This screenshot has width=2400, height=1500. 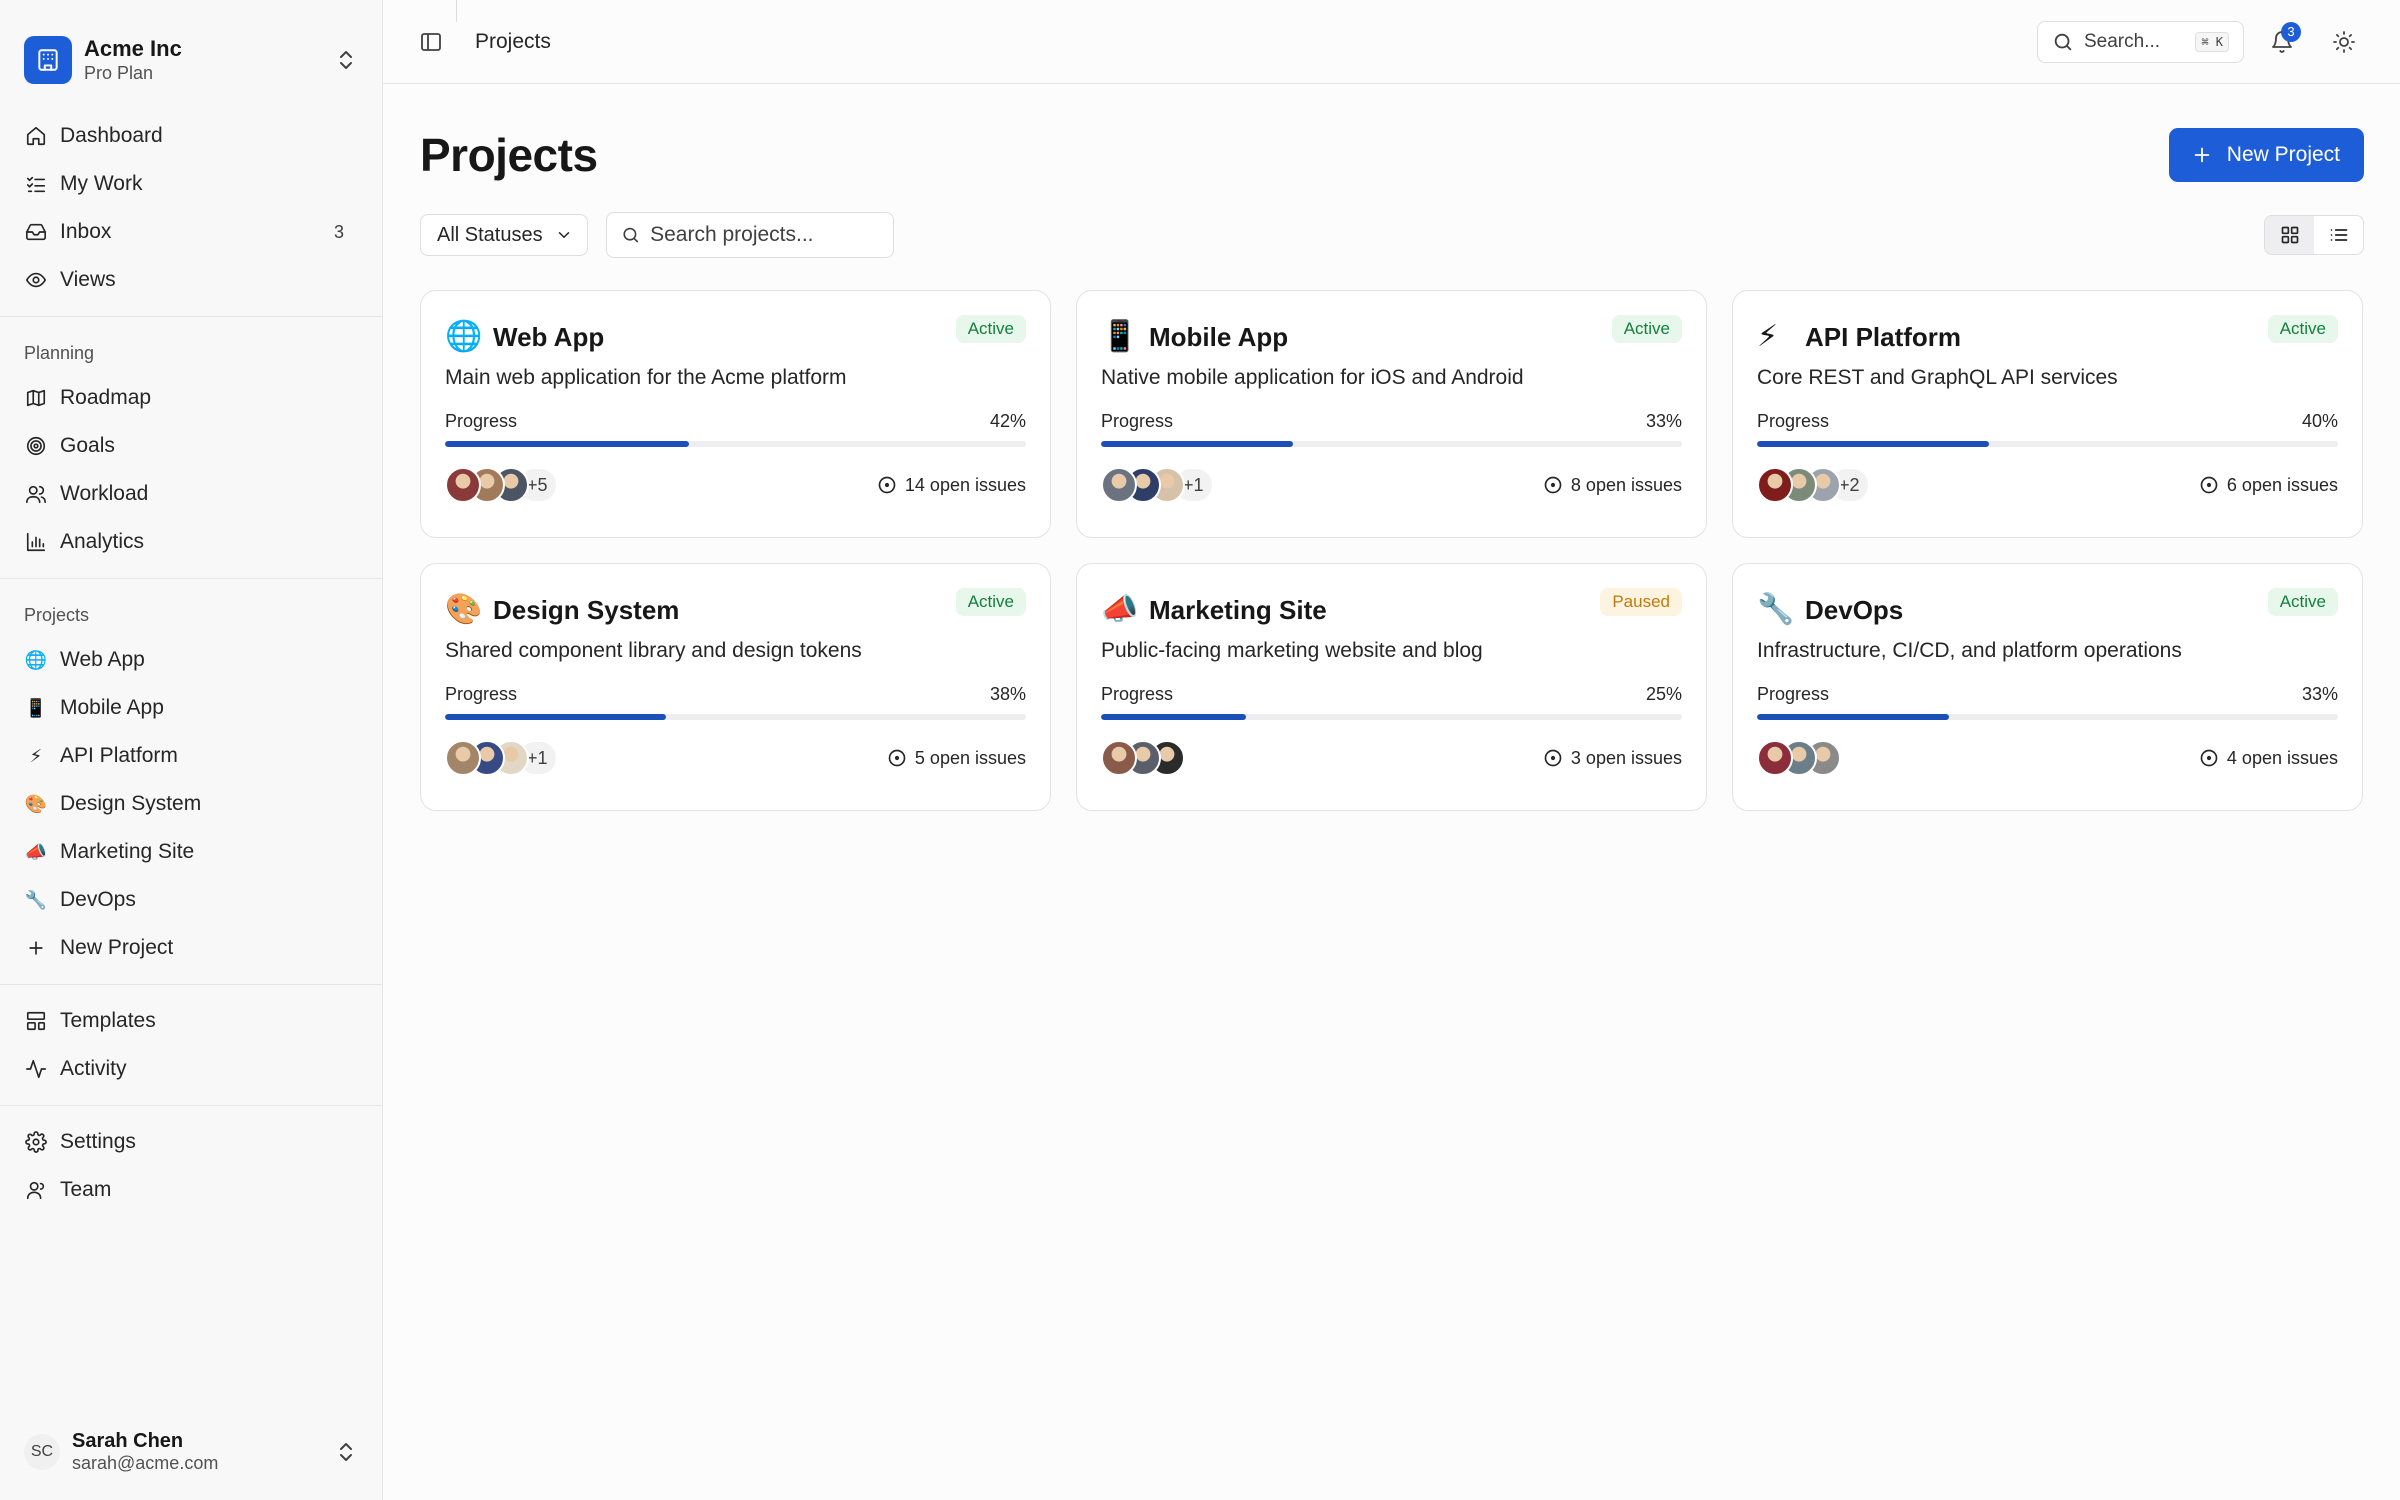 What do you see at coordinates (102, 541) in the screenshot?
I see `sidebar-item-label: Analytics` at bounding box center [102, 541].